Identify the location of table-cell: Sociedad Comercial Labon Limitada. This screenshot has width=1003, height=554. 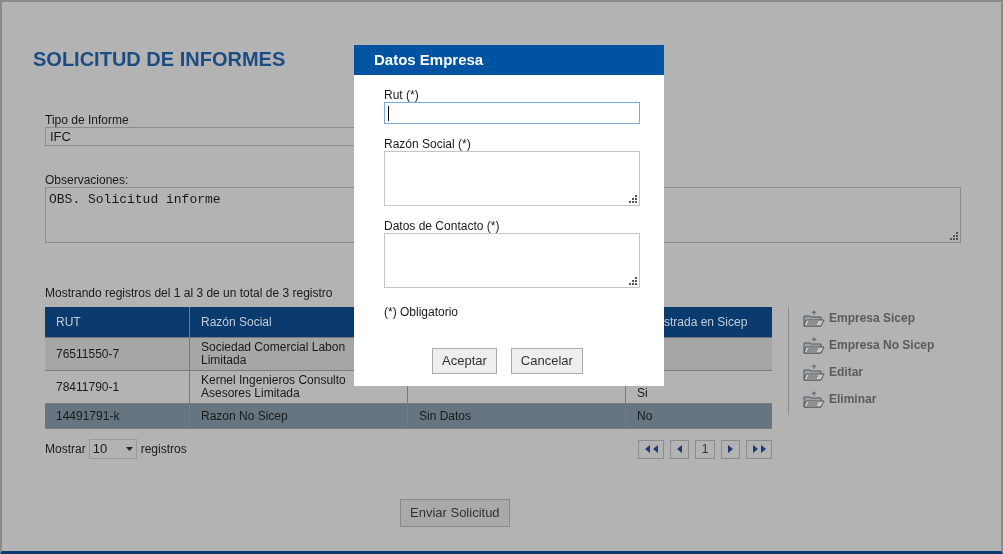
(273, 354).